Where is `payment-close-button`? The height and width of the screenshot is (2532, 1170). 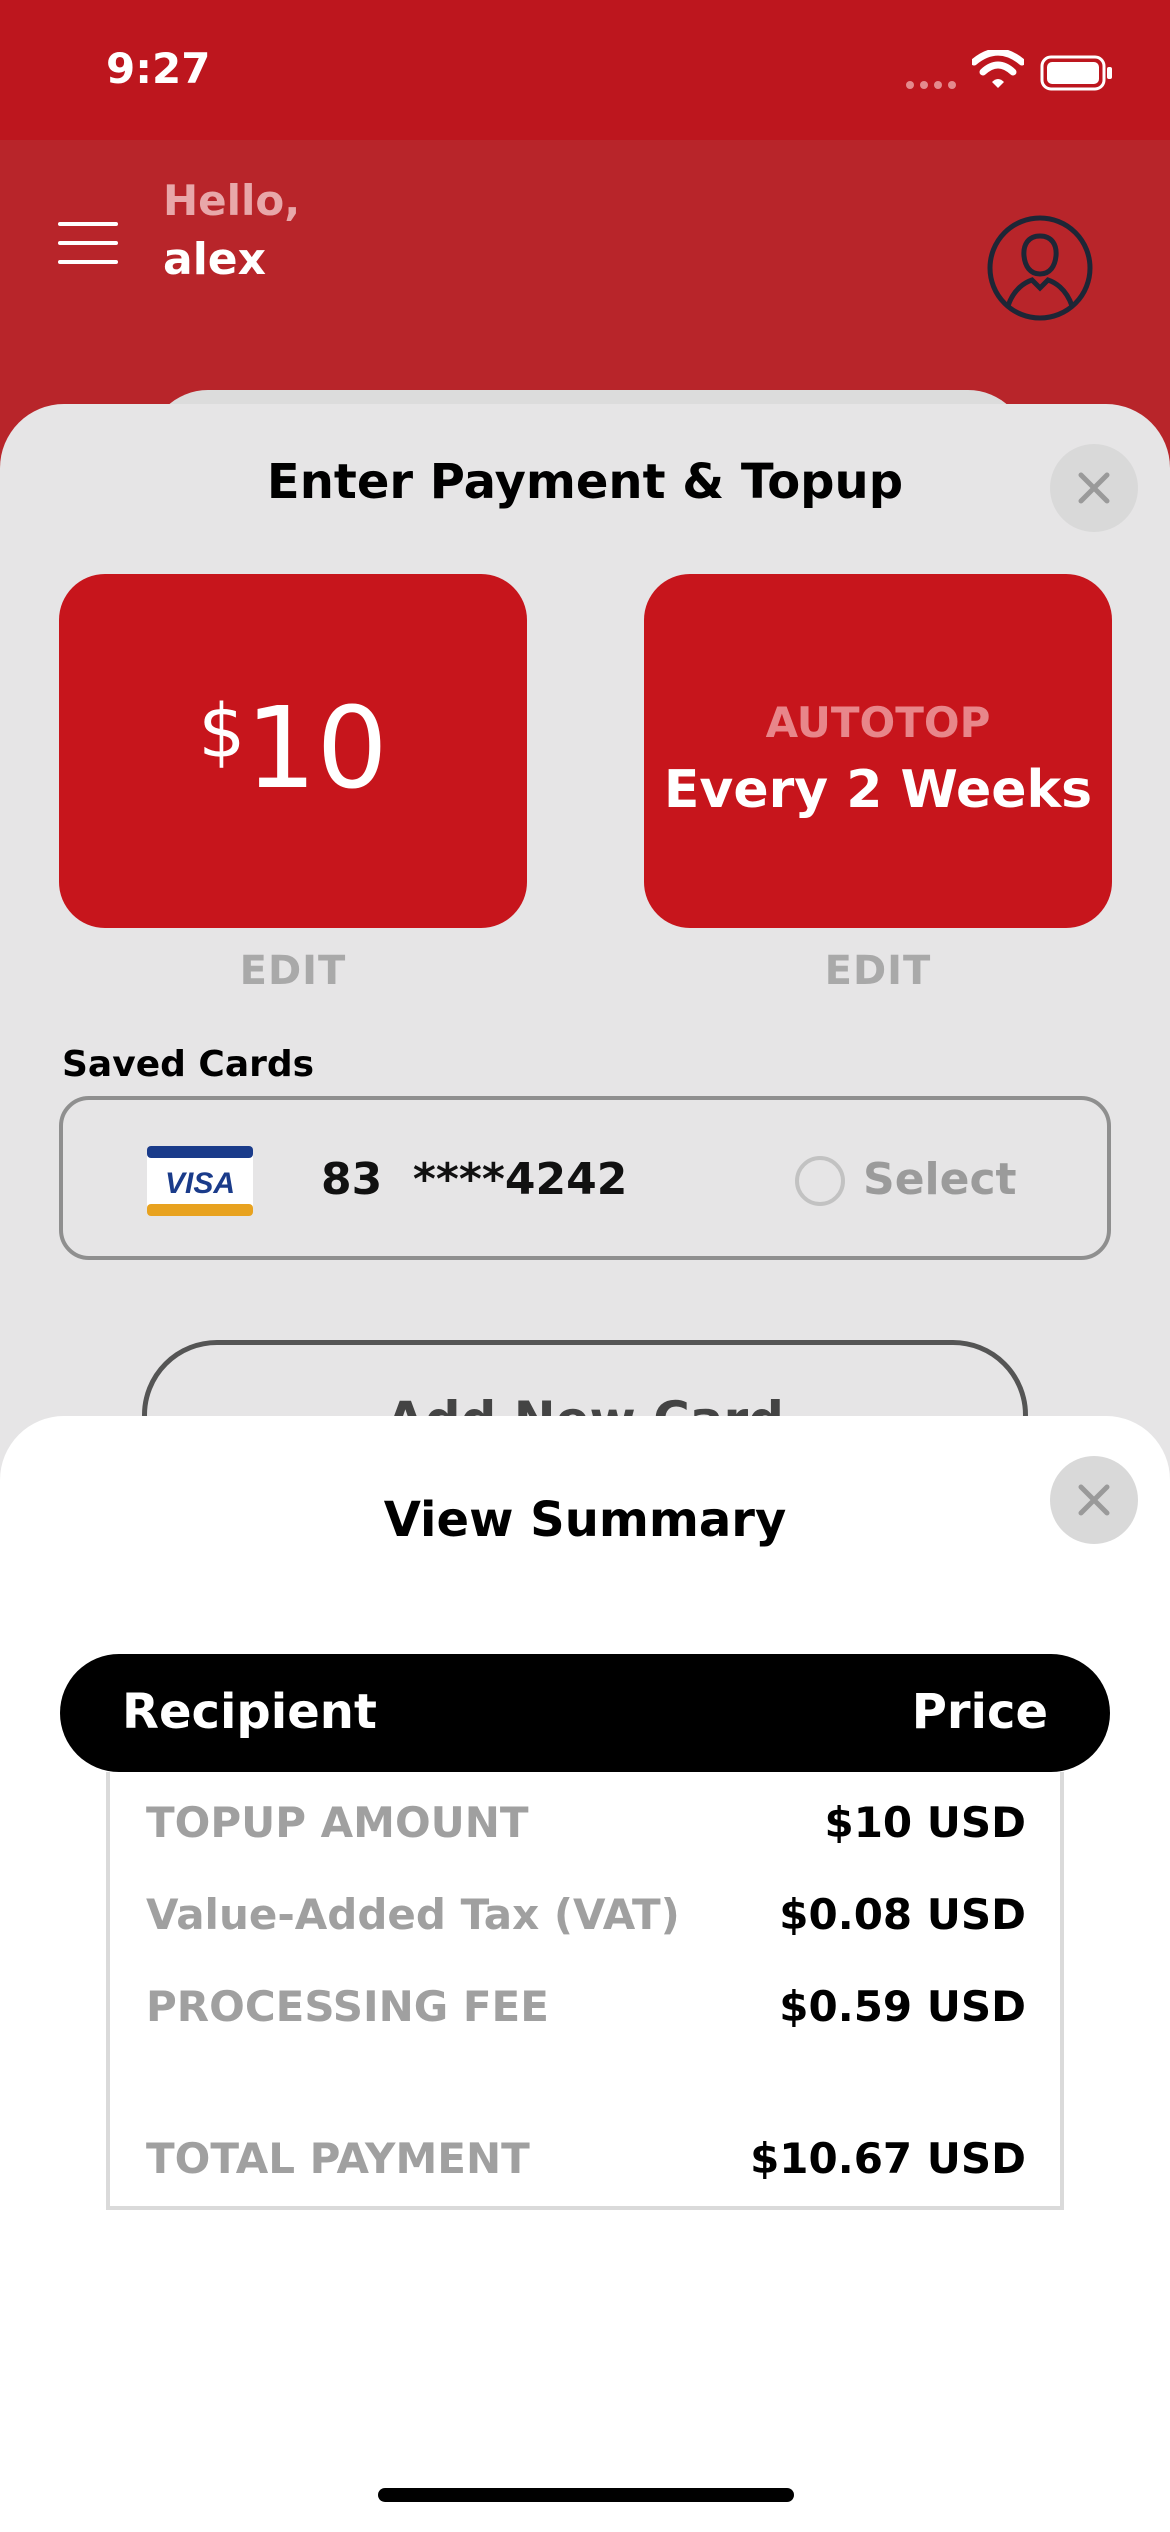 payment-close-button is located at coordinates (1094, 488).